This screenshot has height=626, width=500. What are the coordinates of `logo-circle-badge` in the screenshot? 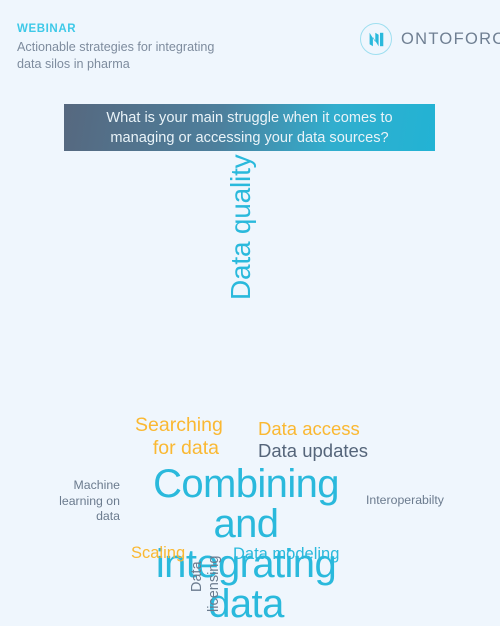 It's located at (376, 39).